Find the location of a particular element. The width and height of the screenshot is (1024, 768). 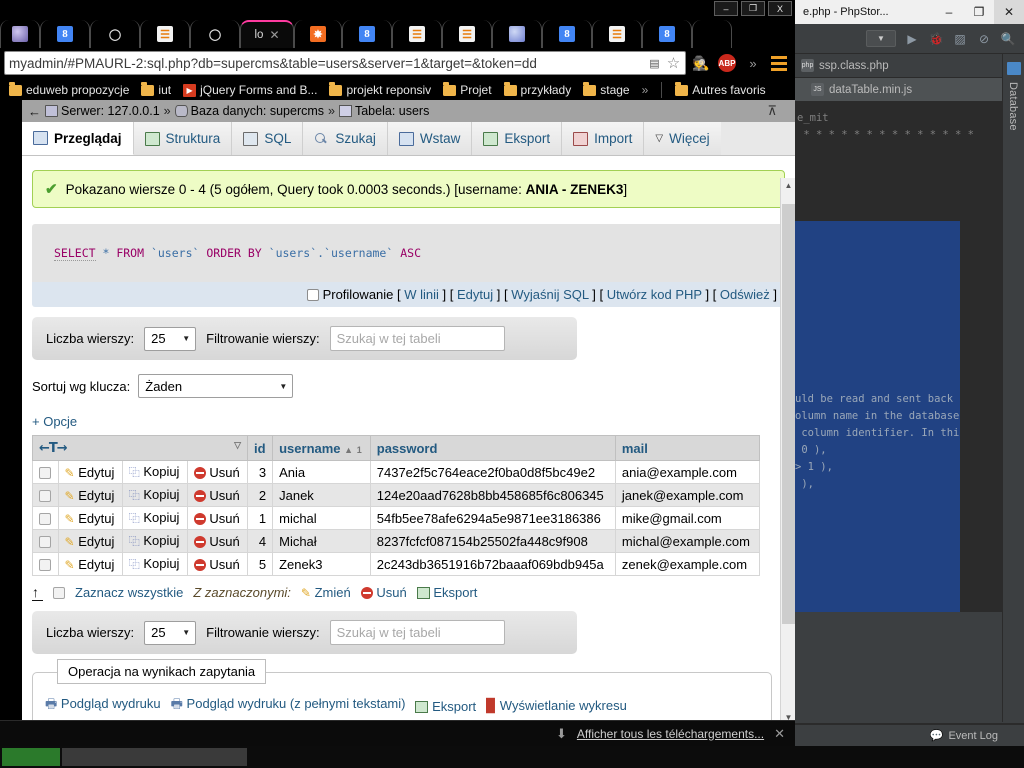

bookmark-item: przykłady is located at coordinates (538, 90).